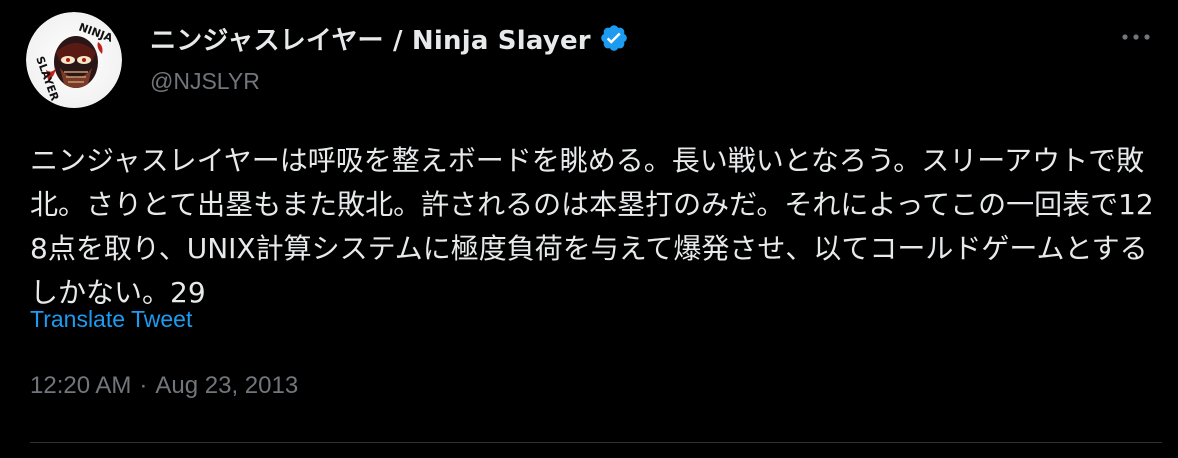 The image size is (1178, 458). Describe the element at coordinates (111, 319) in the screenshot. I see `translate-tweet-link: Translate Tweet` at that location.